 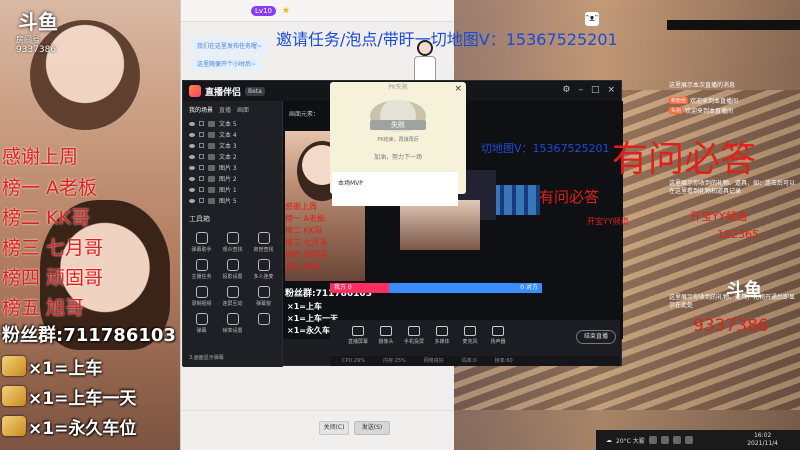 I want to click on tool-record: 录制视频, so click(x=201, y=296).